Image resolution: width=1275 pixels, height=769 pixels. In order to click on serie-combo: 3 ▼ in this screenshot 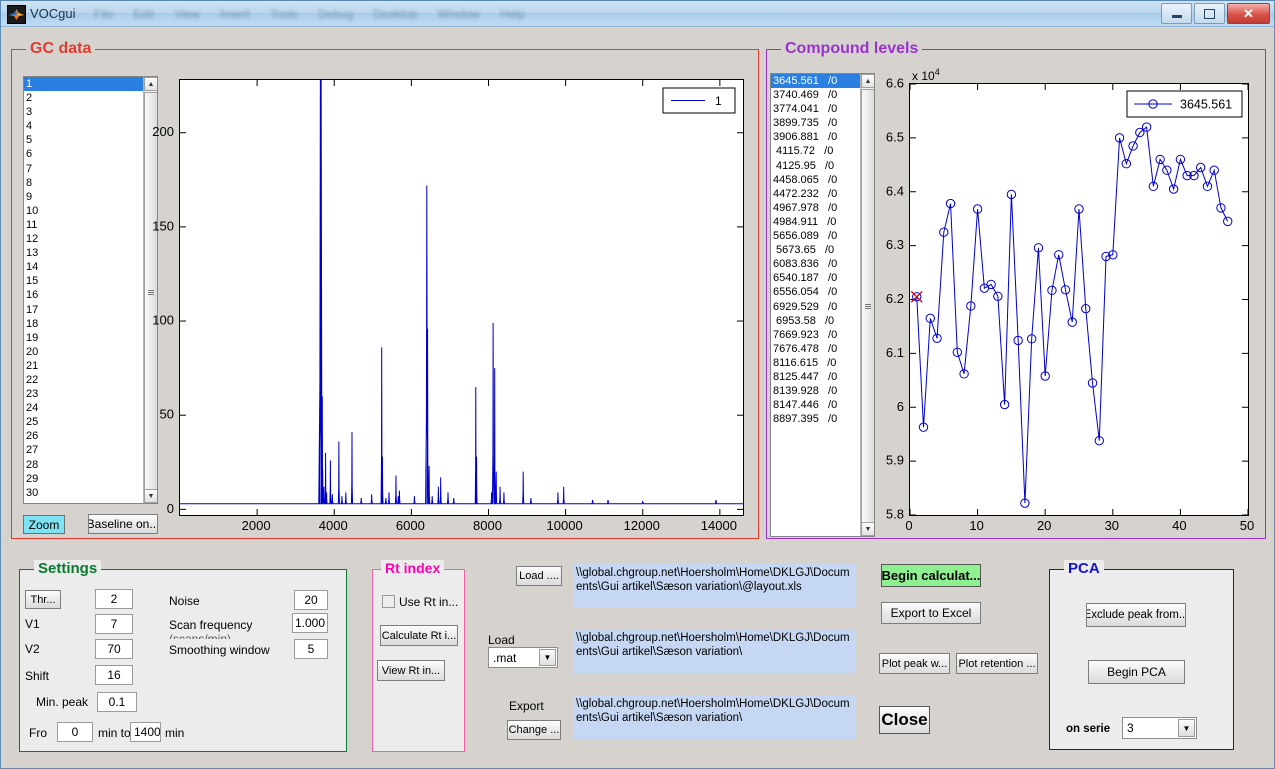, I will do `click(1159, 728)`.